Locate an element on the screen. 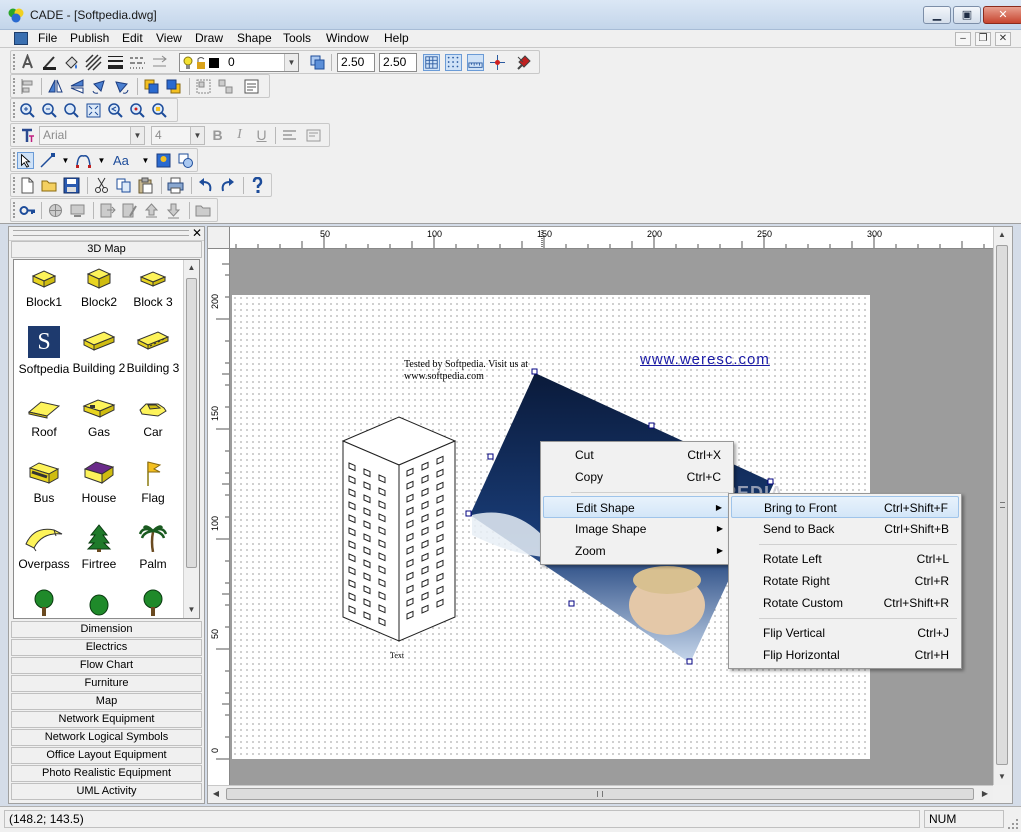  paste-icon is located at coordinates (145, 185).